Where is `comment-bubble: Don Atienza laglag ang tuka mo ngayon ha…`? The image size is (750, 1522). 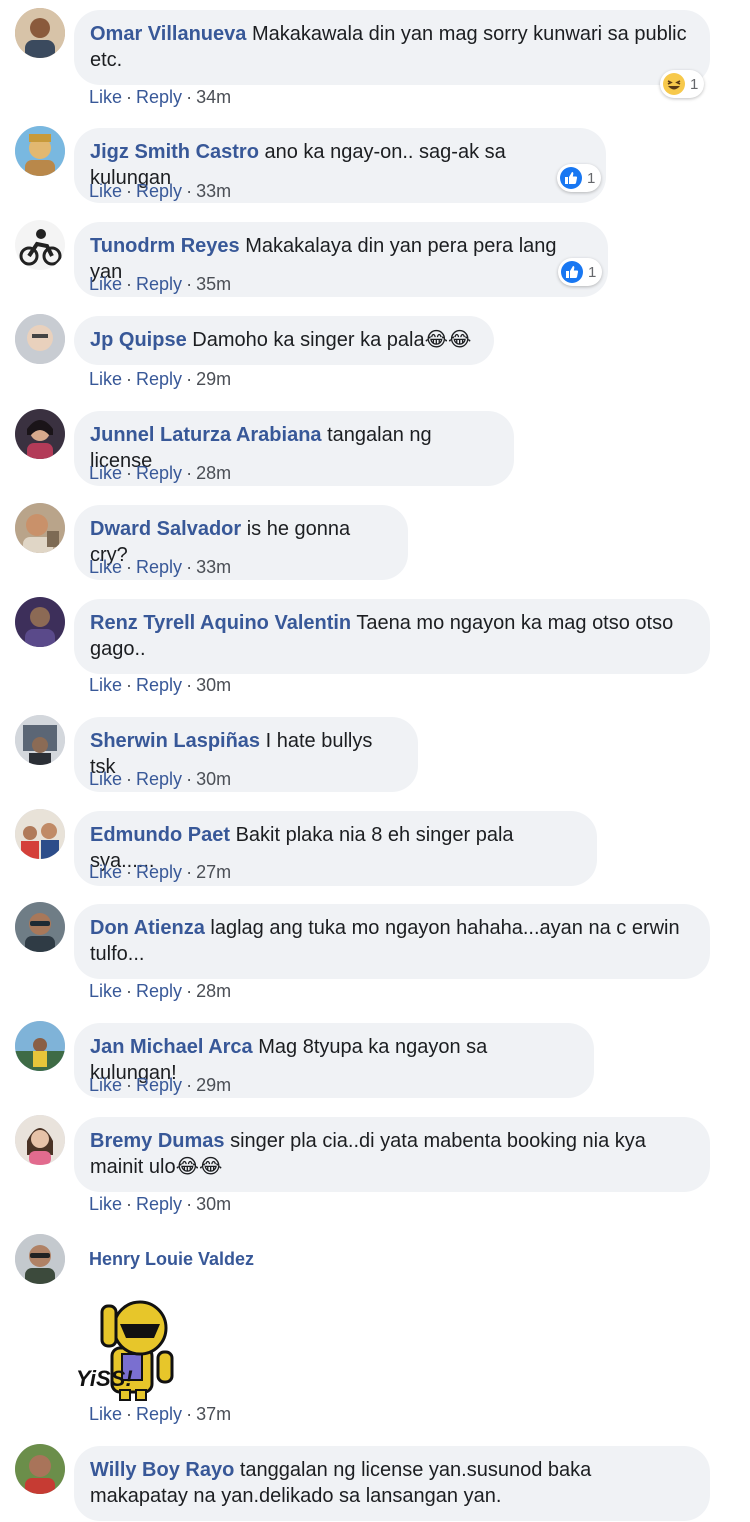
comment-bubble: Don Atienza laglag ang tuka mo ngayon ha… is located at coordinates (392, 941).